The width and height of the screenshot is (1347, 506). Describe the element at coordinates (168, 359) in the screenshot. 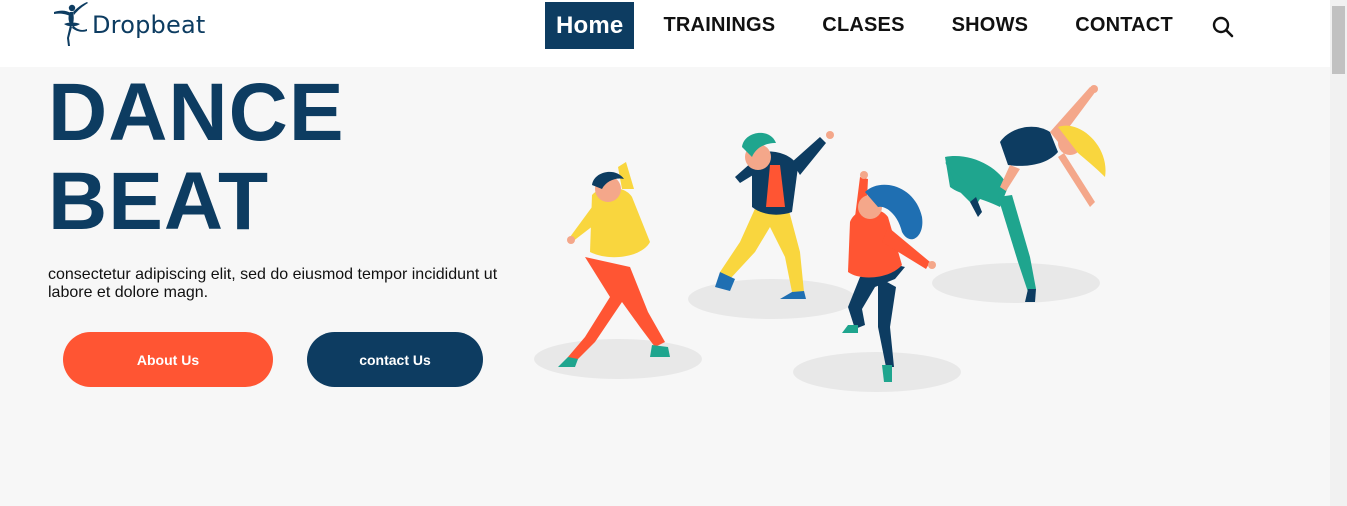

I see `about-us-button: About Us` at that location.